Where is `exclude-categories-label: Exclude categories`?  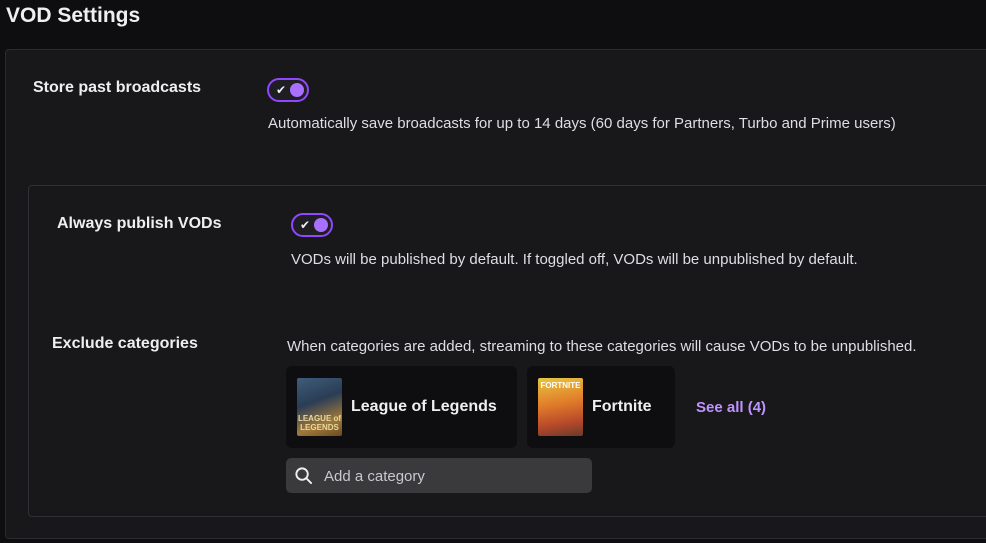 exclude-categories-label: Exclude categories is located at coordinates (125, 343).